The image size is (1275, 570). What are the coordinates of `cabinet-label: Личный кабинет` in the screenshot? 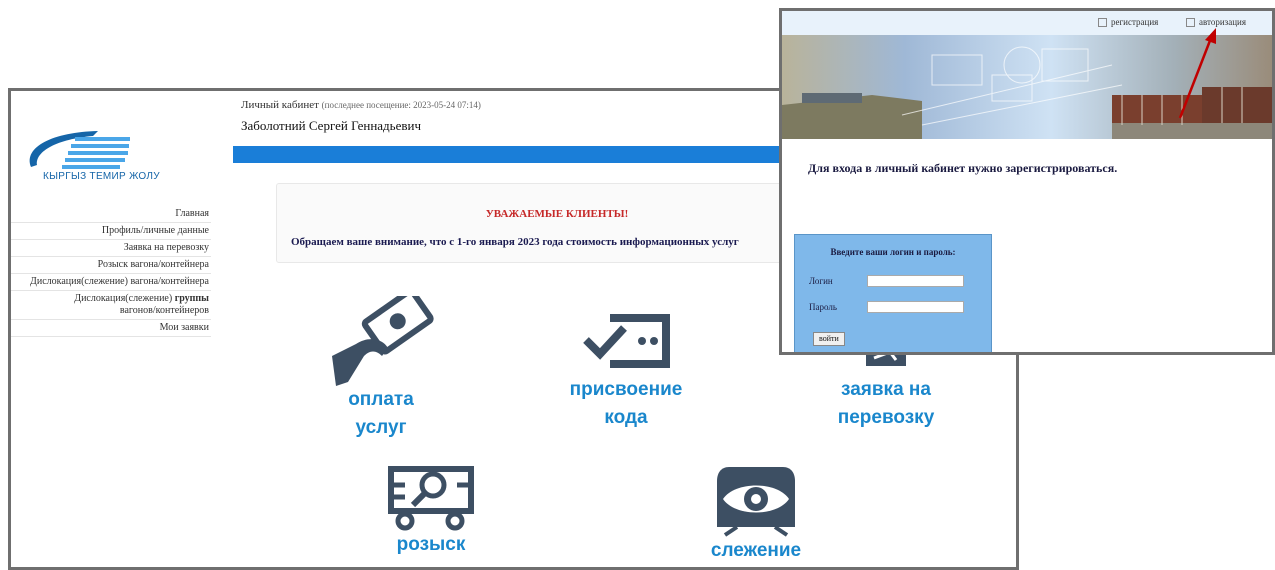 It's located at (280, 105).